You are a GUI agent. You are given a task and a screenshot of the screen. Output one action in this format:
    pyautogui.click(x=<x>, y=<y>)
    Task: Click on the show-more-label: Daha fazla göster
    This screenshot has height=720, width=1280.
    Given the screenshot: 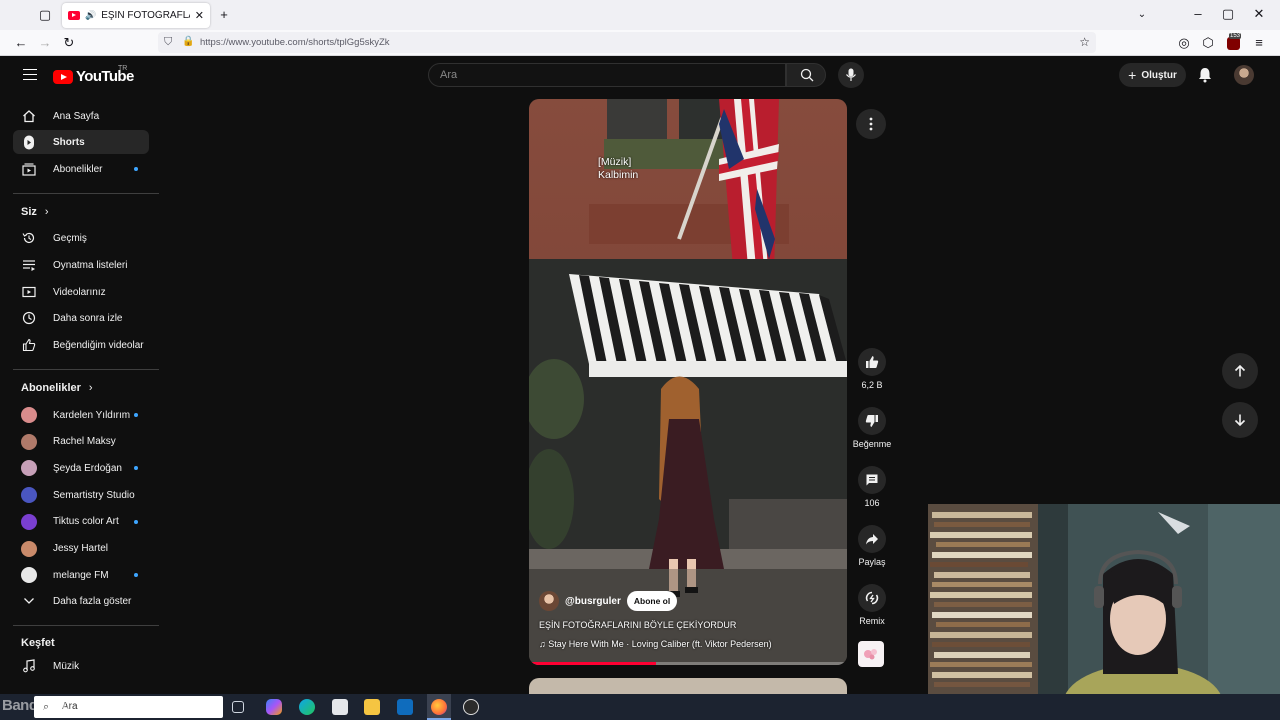 What is the action you would take?
    pyautogui.click(x=92, y=601)
    